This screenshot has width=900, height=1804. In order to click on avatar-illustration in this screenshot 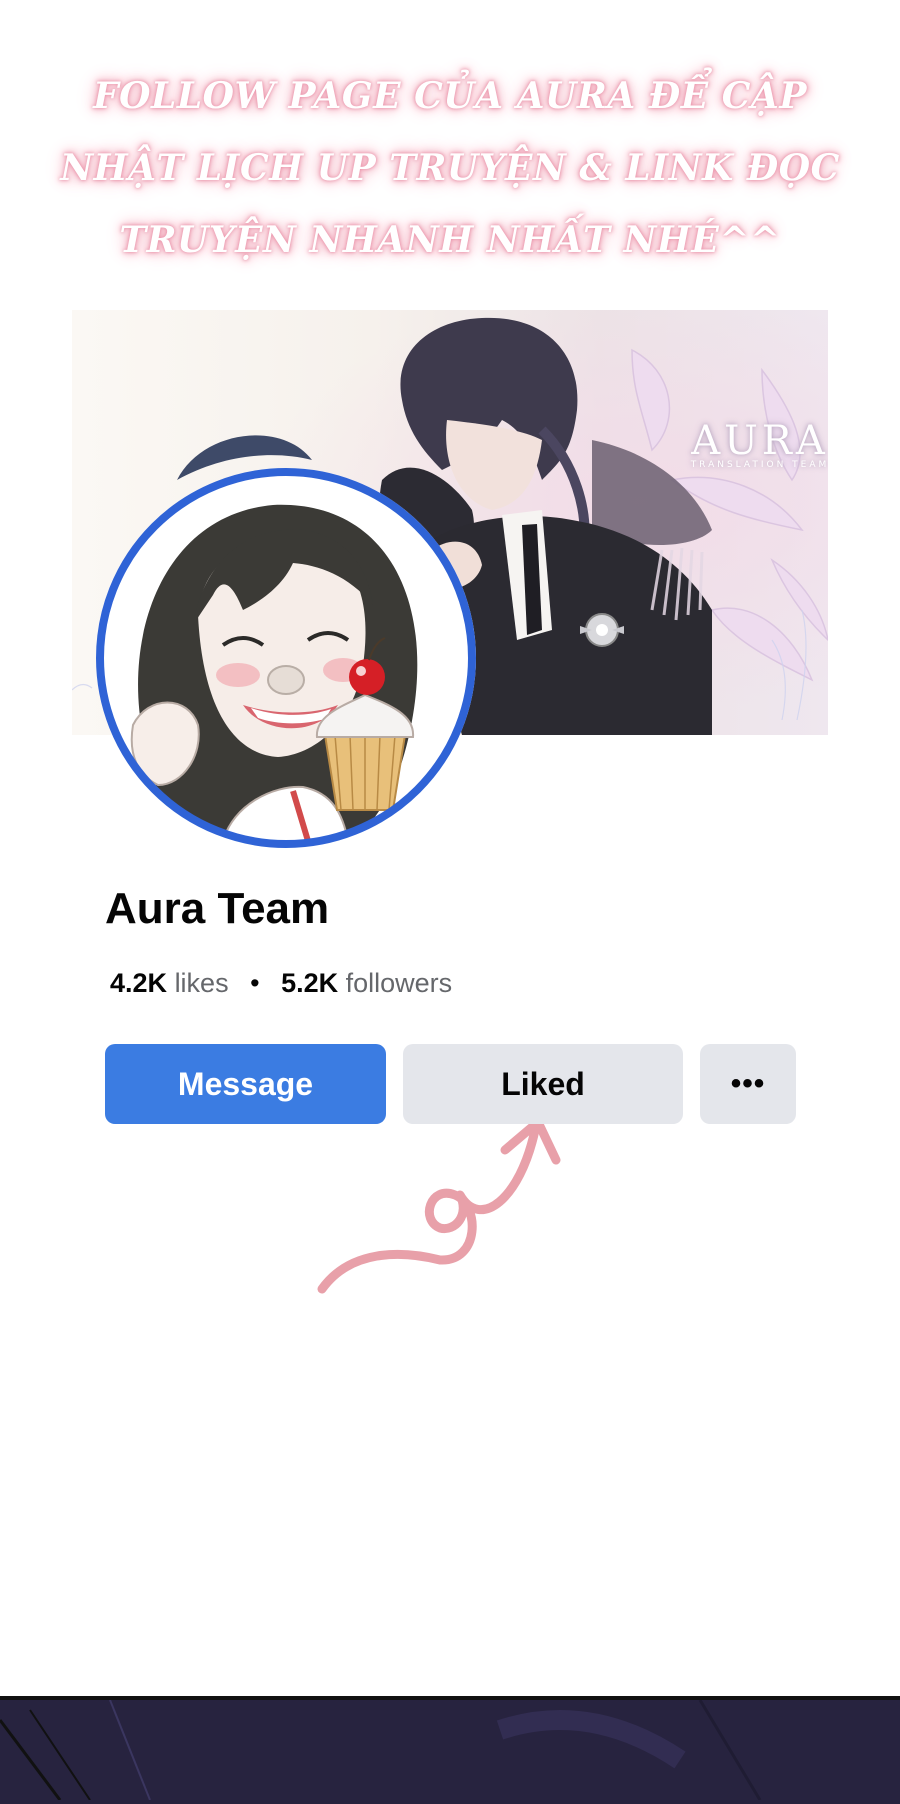, I will do `click(286, 658)`.